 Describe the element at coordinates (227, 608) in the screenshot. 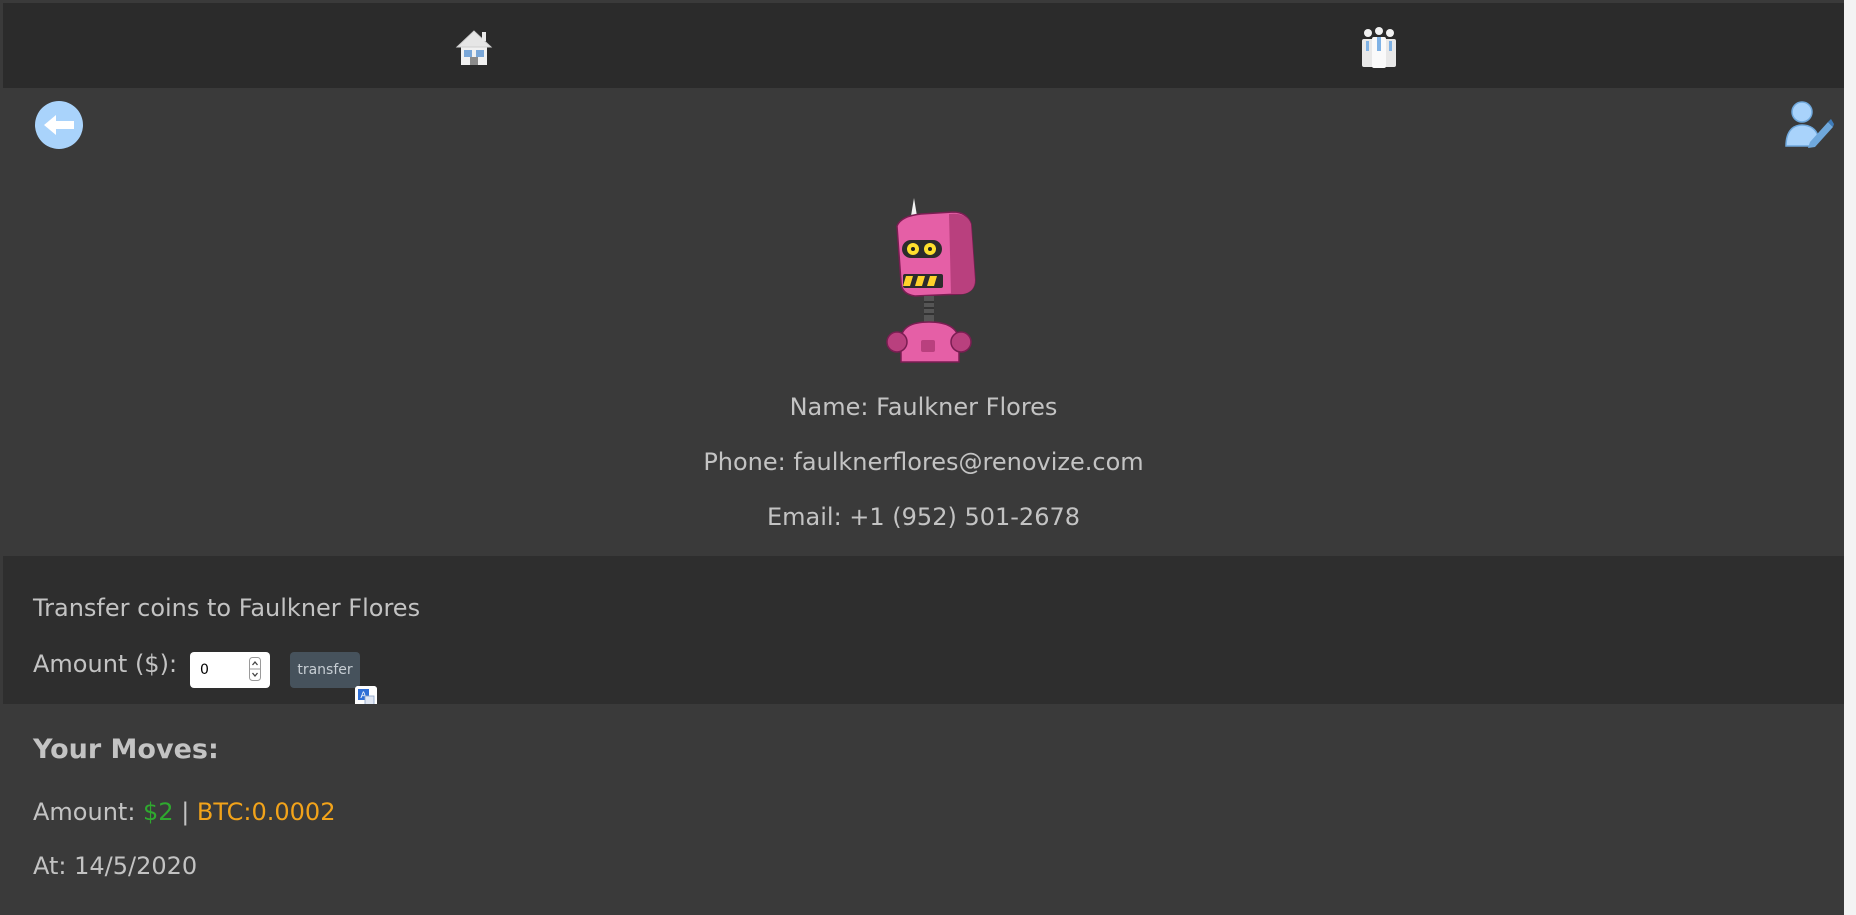

I see `transfer-title: Transfer coins to Faulkner Flores` at that location.